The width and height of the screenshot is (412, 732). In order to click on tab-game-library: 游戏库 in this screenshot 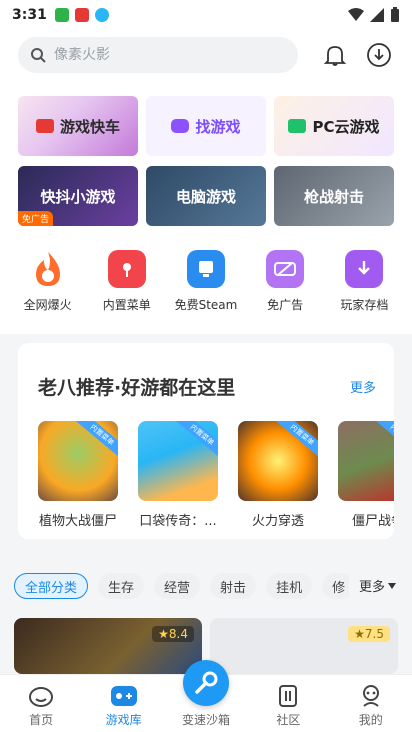, I will do `click(124, 706)`.